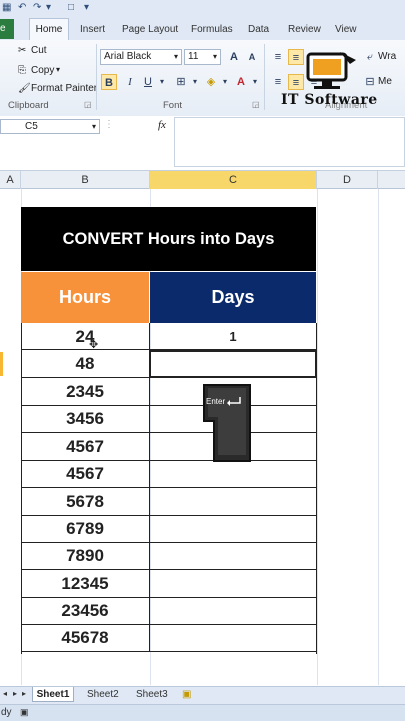  Describe the element at coordinates (347, 180) in the screenshot. I see `column-header-d: D` at that location.